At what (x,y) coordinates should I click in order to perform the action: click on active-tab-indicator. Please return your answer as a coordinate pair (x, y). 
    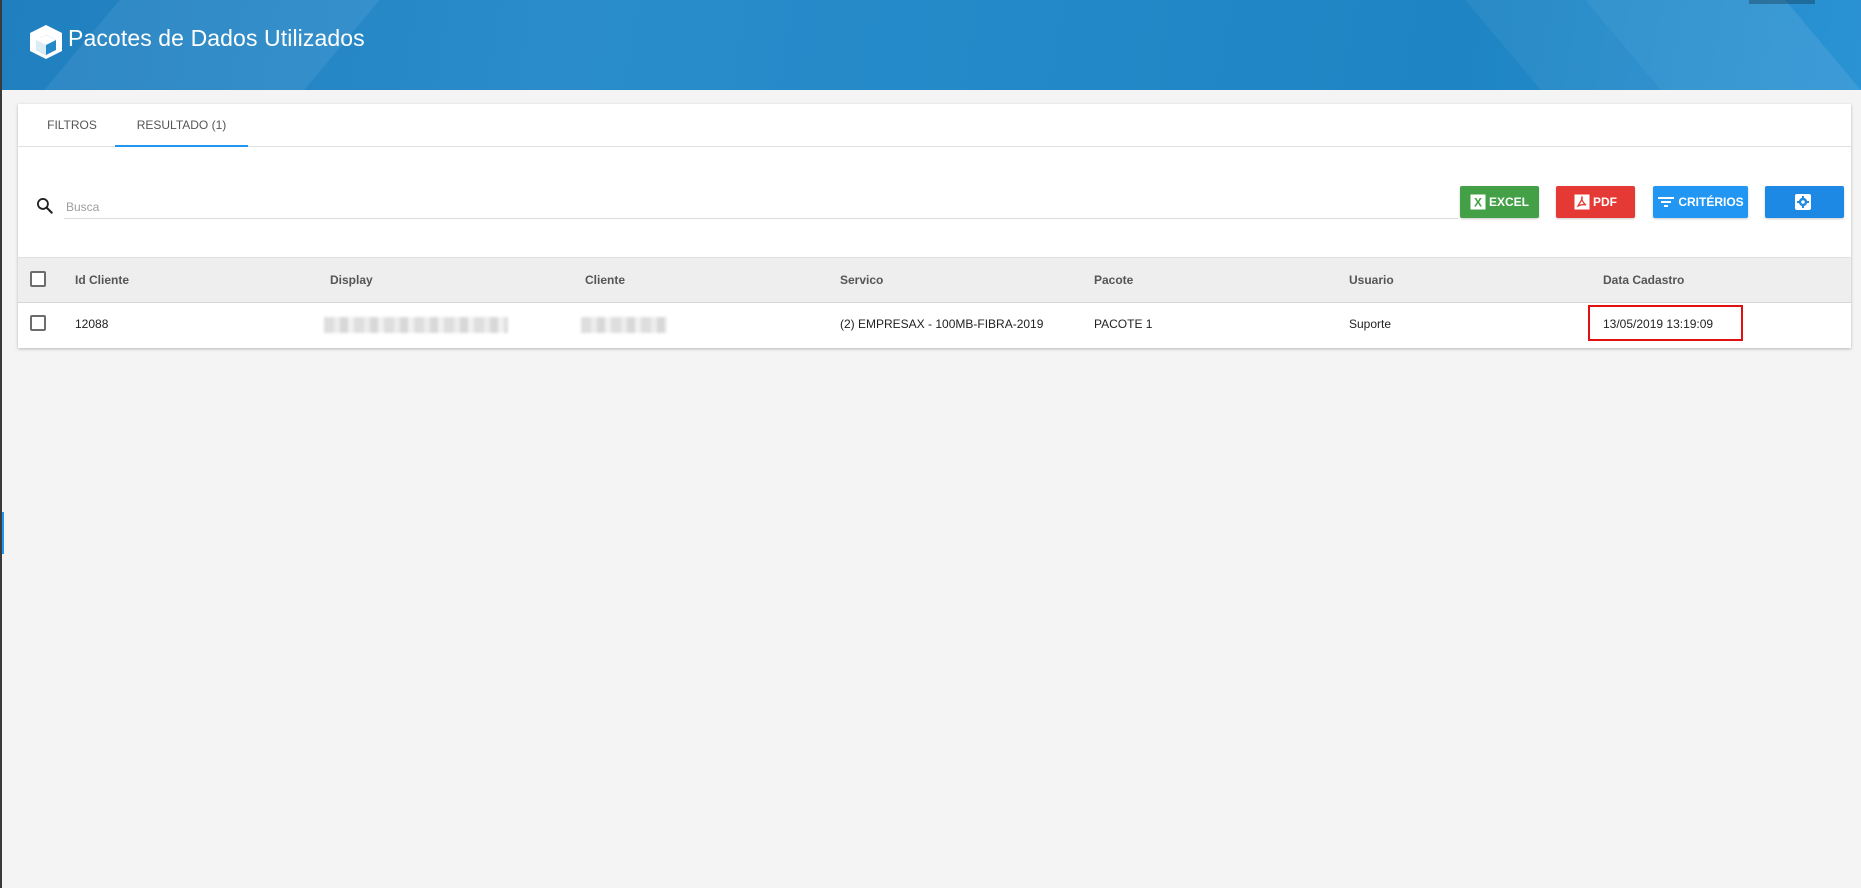
    Looking at the image, I should click on (181, 146).